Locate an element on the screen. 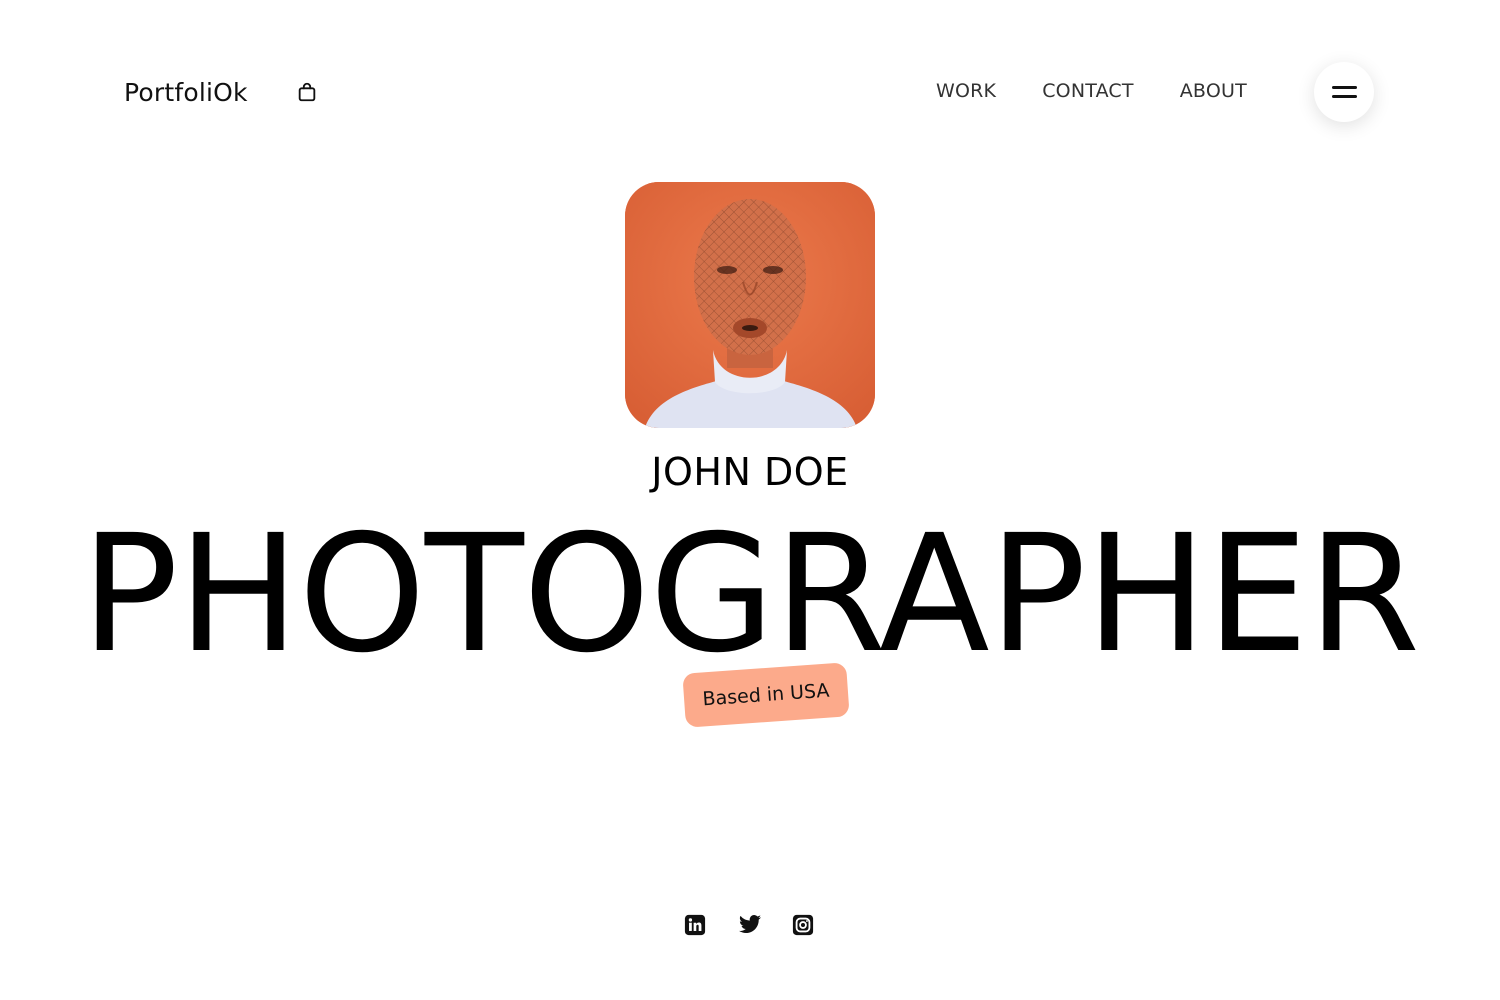  nav-link-contact: CONTACT is located at coordinates (1088, 91).